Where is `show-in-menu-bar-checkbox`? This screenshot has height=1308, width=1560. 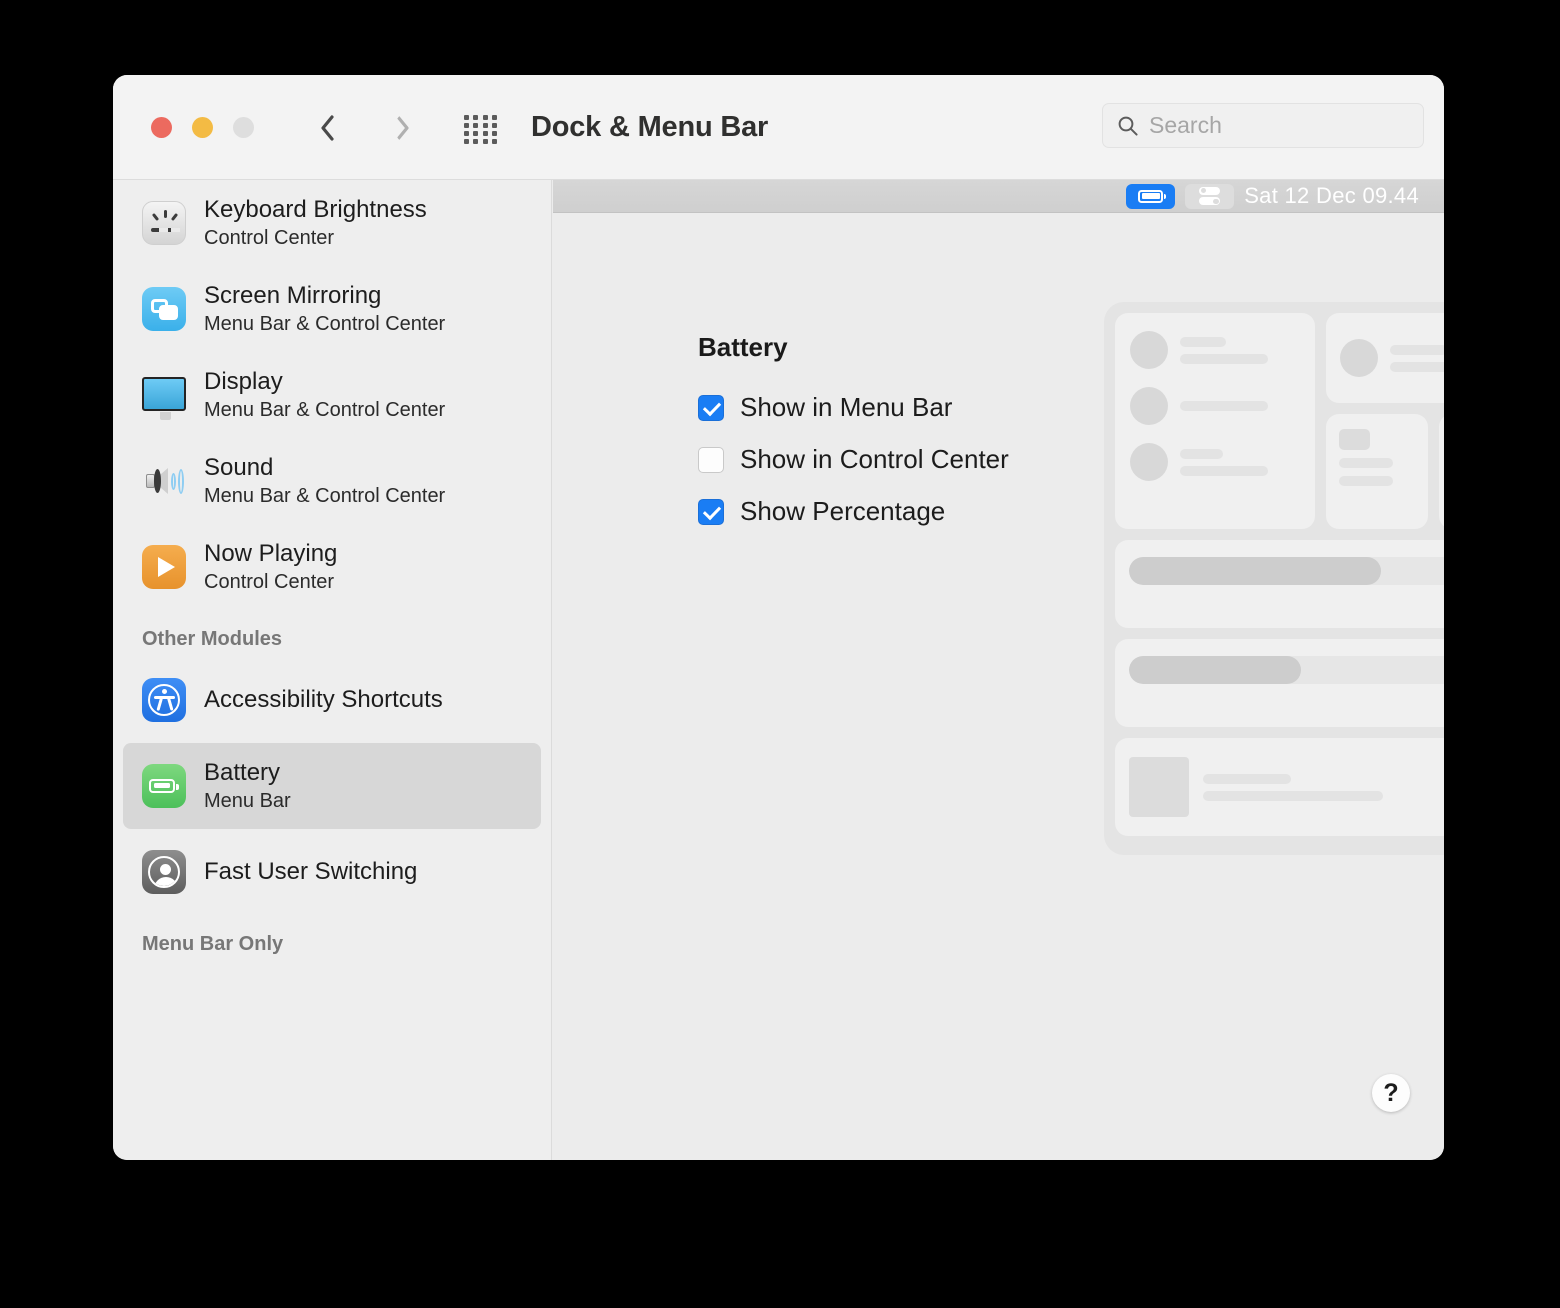
show-in-menu-bar-checkbox is located at coordinates (711, 407).